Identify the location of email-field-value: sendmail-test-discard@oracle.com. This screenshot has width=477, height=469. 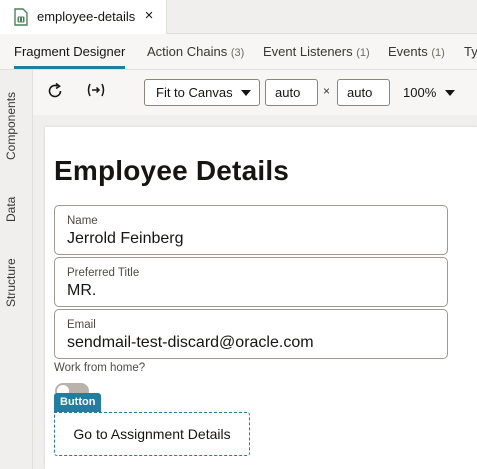
(190, 342).